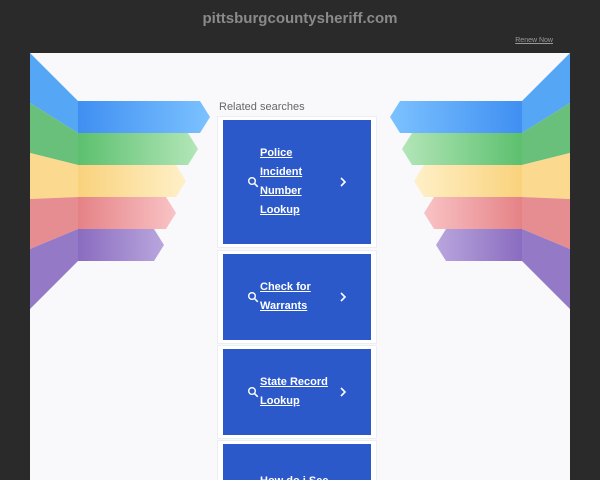 The width and height of the screenshot is (600, 480). I want to click on related-search-label: Police Incident Number Lookup, so click(281, 181).